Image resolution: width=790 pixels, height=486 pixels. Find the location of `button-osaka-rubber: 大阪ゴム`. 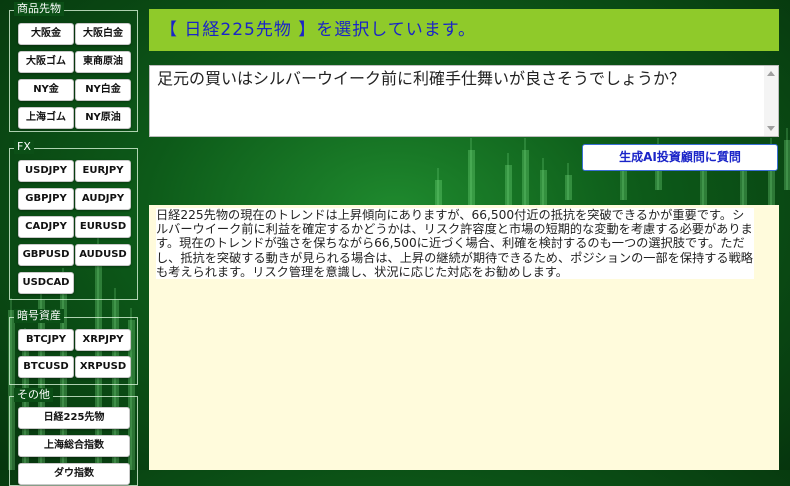

button-osaka-rubber: 大阪ゴム is located at coordinates (46, 62).